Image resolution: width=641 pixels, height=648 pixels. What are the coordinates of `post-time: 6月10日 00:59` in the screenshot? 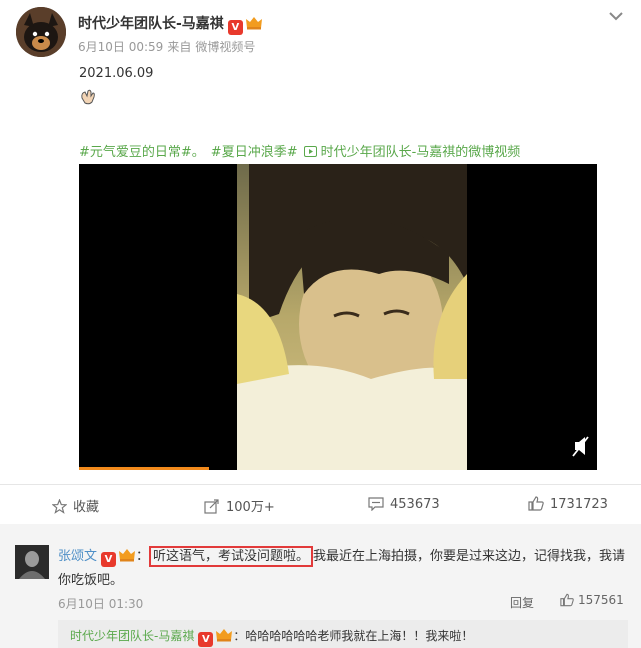 It's located at (120, 47).